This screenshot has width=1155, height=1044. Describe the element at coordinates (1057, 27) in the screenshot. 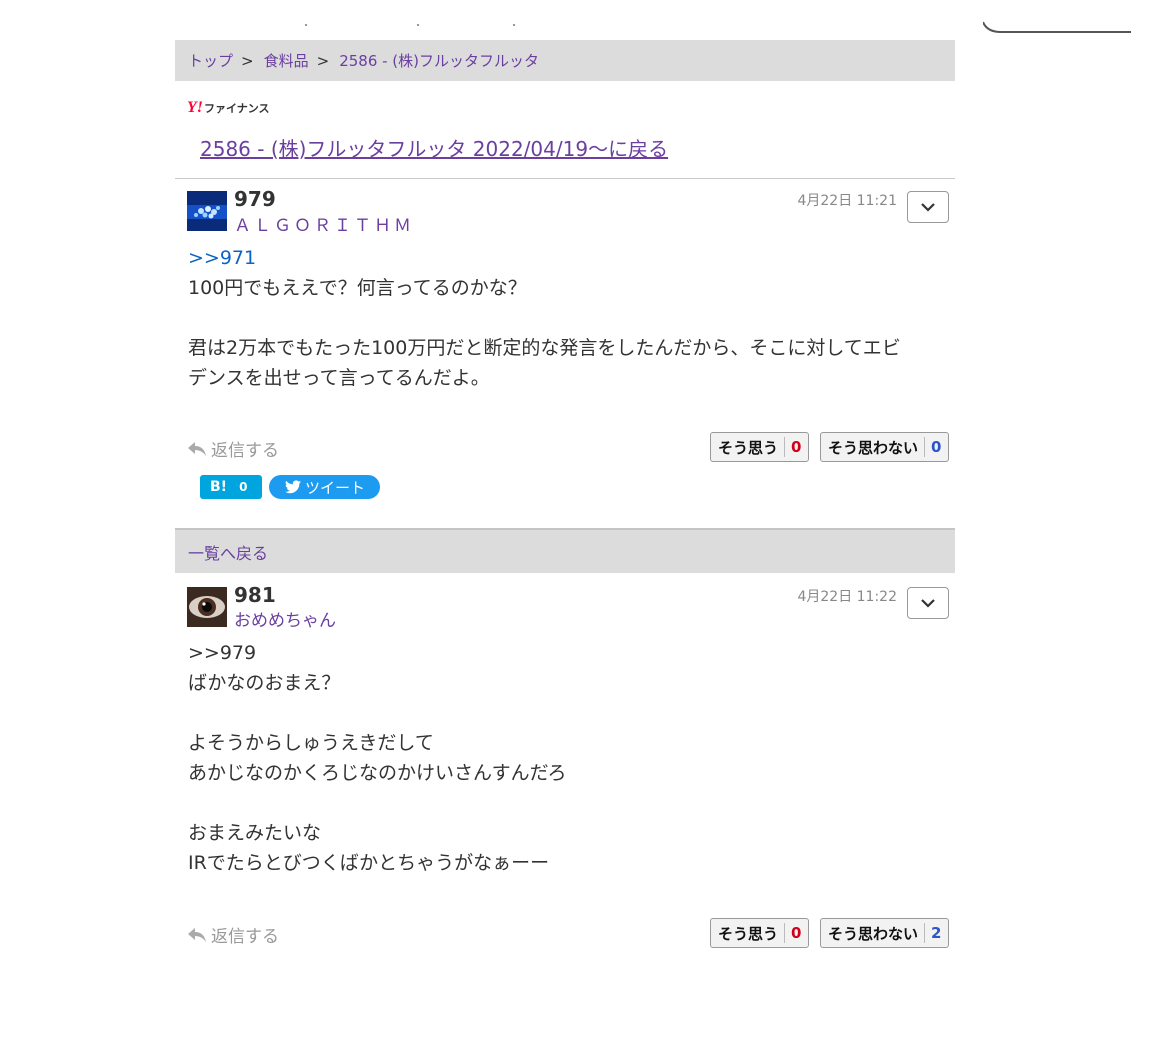

I see `search-box-edge` at that location.